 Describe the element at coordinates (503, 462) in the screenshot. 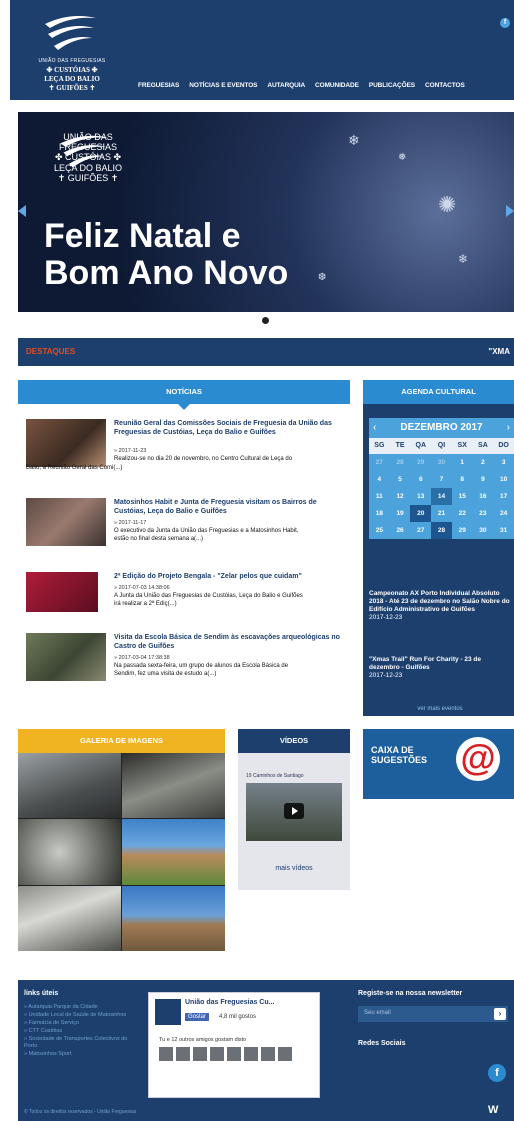

I see `calendar-day: 3` at that location.